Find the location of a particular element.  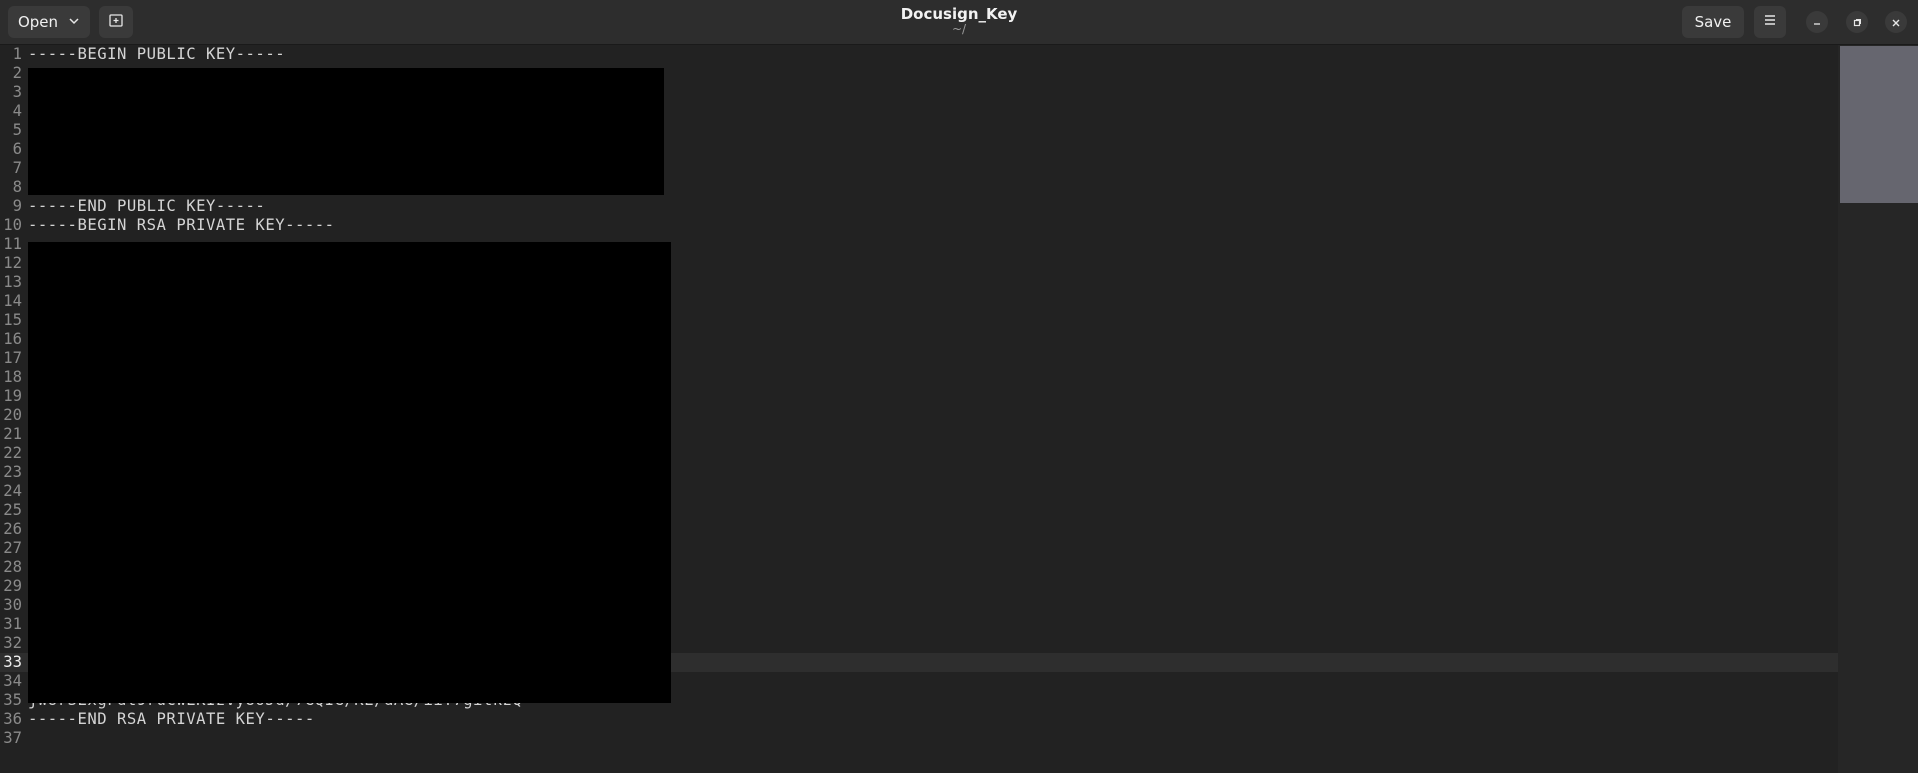

line-number: 17 is located at coordinates (12, 358).